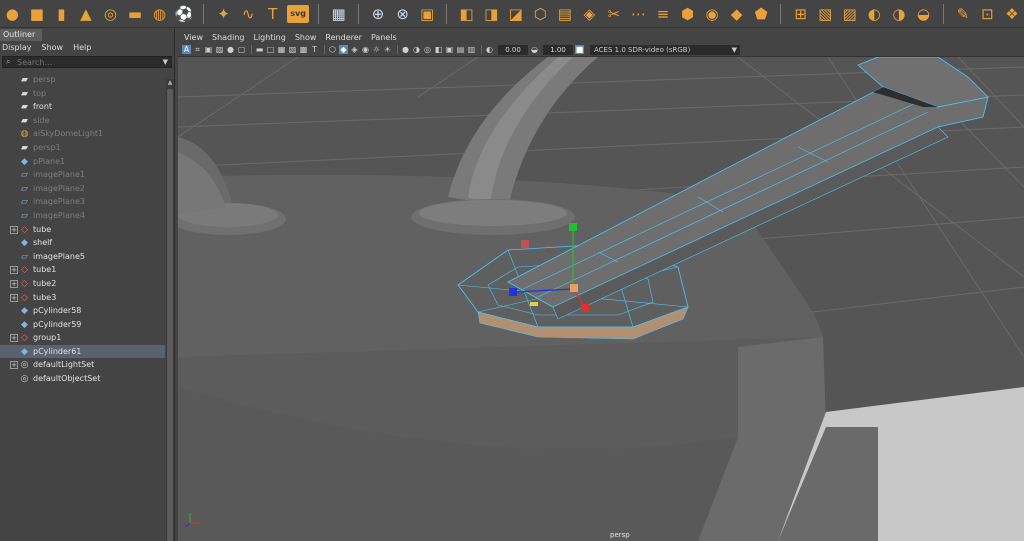  What do you see at coordinates (513, 292) in the screenshot?
I see `manip-z-handle` at bounding box center [513, 292].